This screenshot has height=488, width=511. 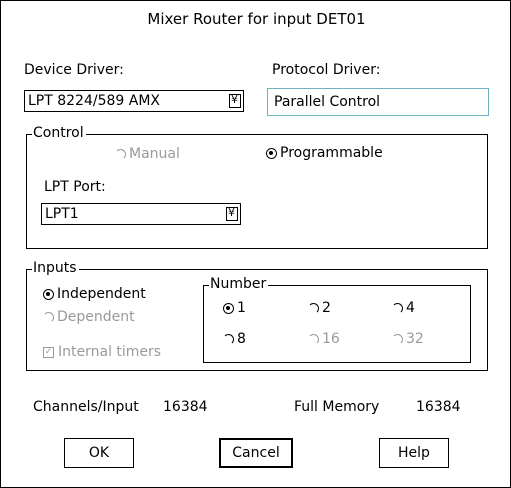 I want to click on device-driver-dropdown-button: ¥, so click(x=235, y=100).